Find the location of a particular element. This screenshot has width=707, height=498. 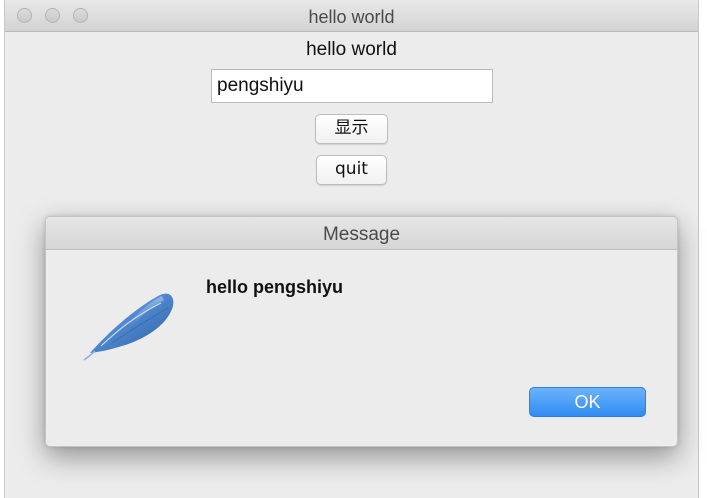

dialog-message: hello pengshiyu is located at coordinates (275, 287).